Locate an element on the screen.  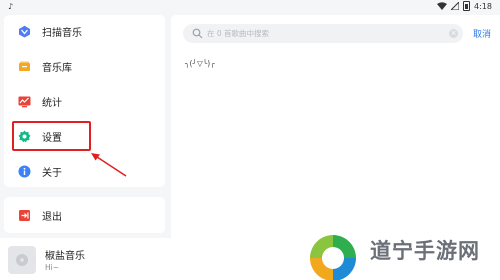
player-title: 椒盐音乐 is located at coordinates (65, 256).